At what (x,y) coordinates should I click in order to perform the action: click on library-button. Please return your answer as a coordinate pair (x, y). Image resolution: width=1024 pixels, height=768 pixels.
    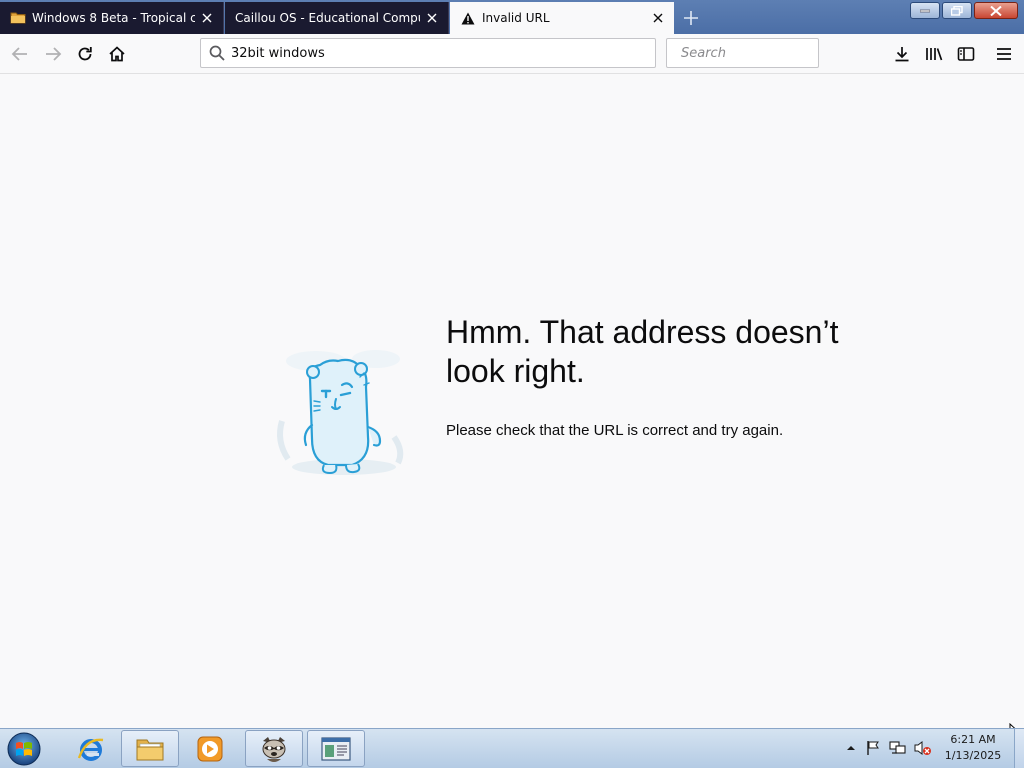
    Looking at the image, I should click on (934, 54).